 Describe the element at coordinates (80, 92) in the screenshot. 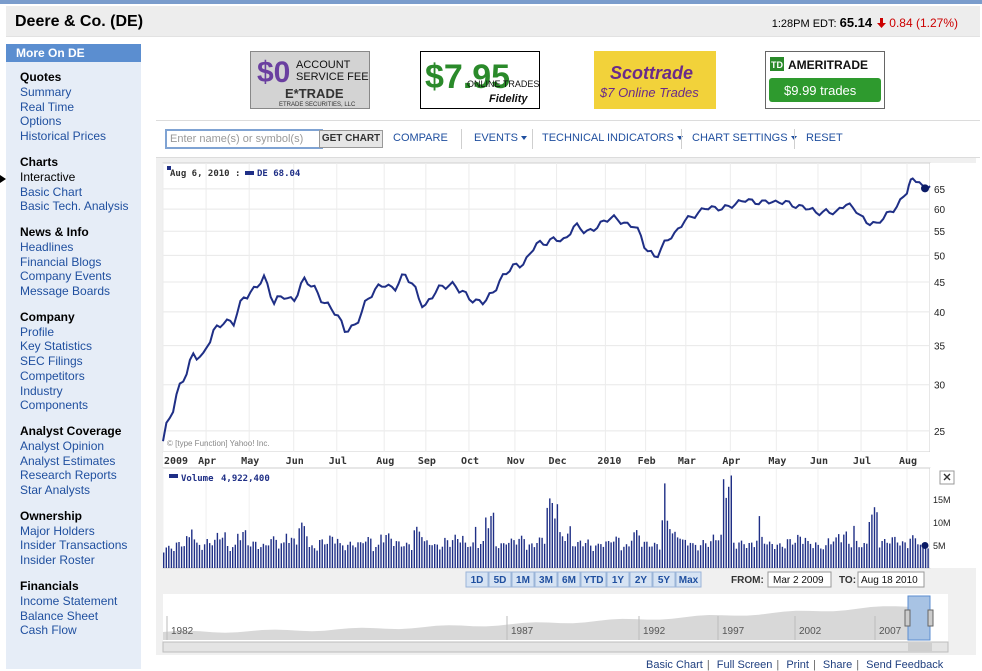

I see `sidebar-item-summary: Summary` at that location.